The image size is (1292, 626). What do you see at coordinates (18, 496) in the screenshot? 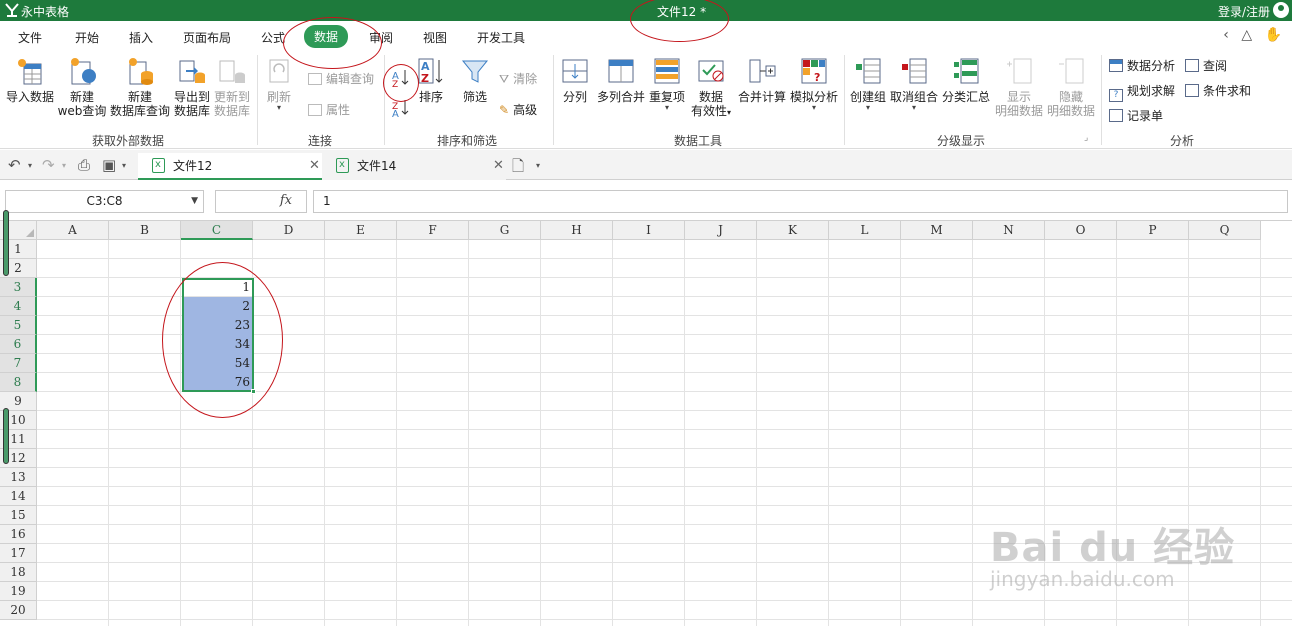
I see `row-header-14: 14` at bounding box center [18, 496].